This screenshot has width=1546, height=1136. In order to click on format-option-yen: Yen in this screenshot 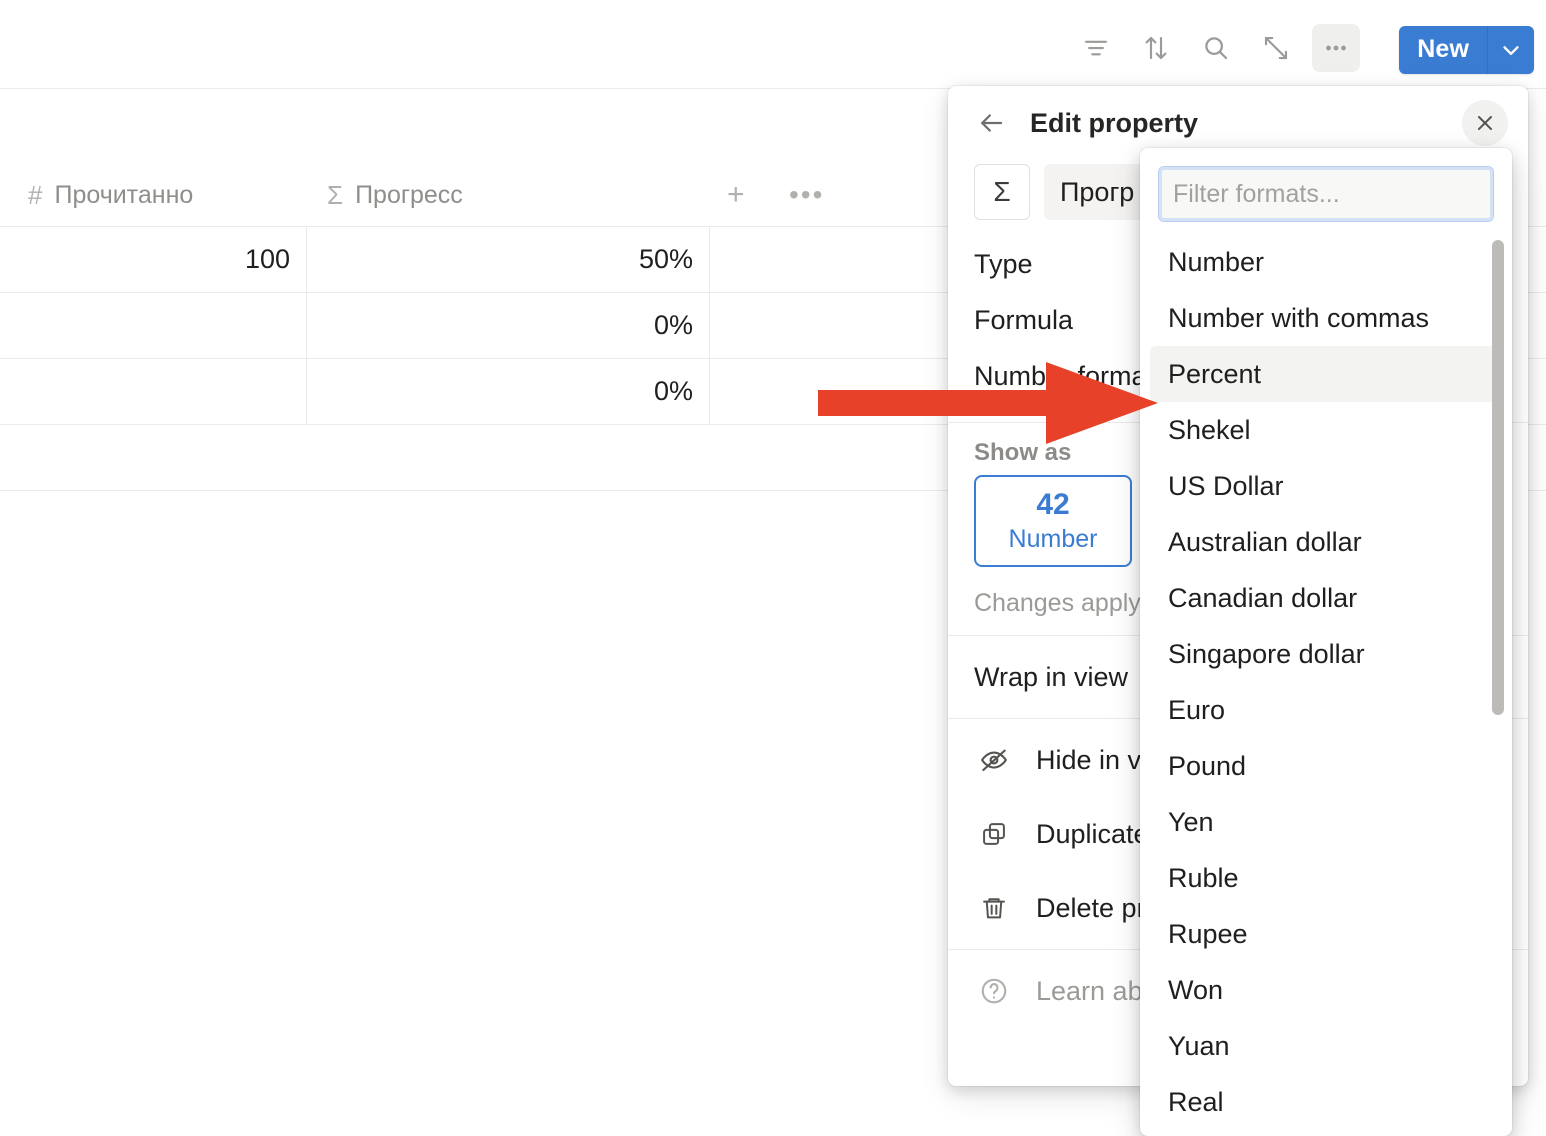, I will do `click(1326, 822)`.